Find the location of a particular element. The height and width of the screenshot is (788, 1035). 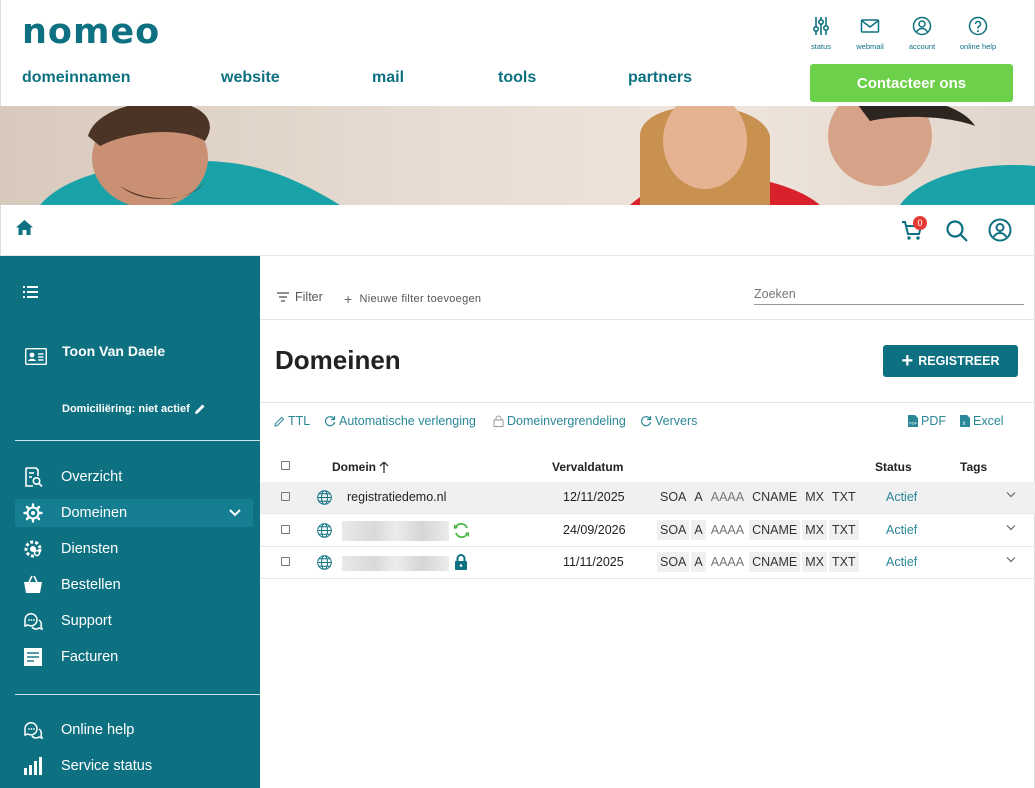

sidebar-item-facturen: Facturen is located at coordinates (134, 657).